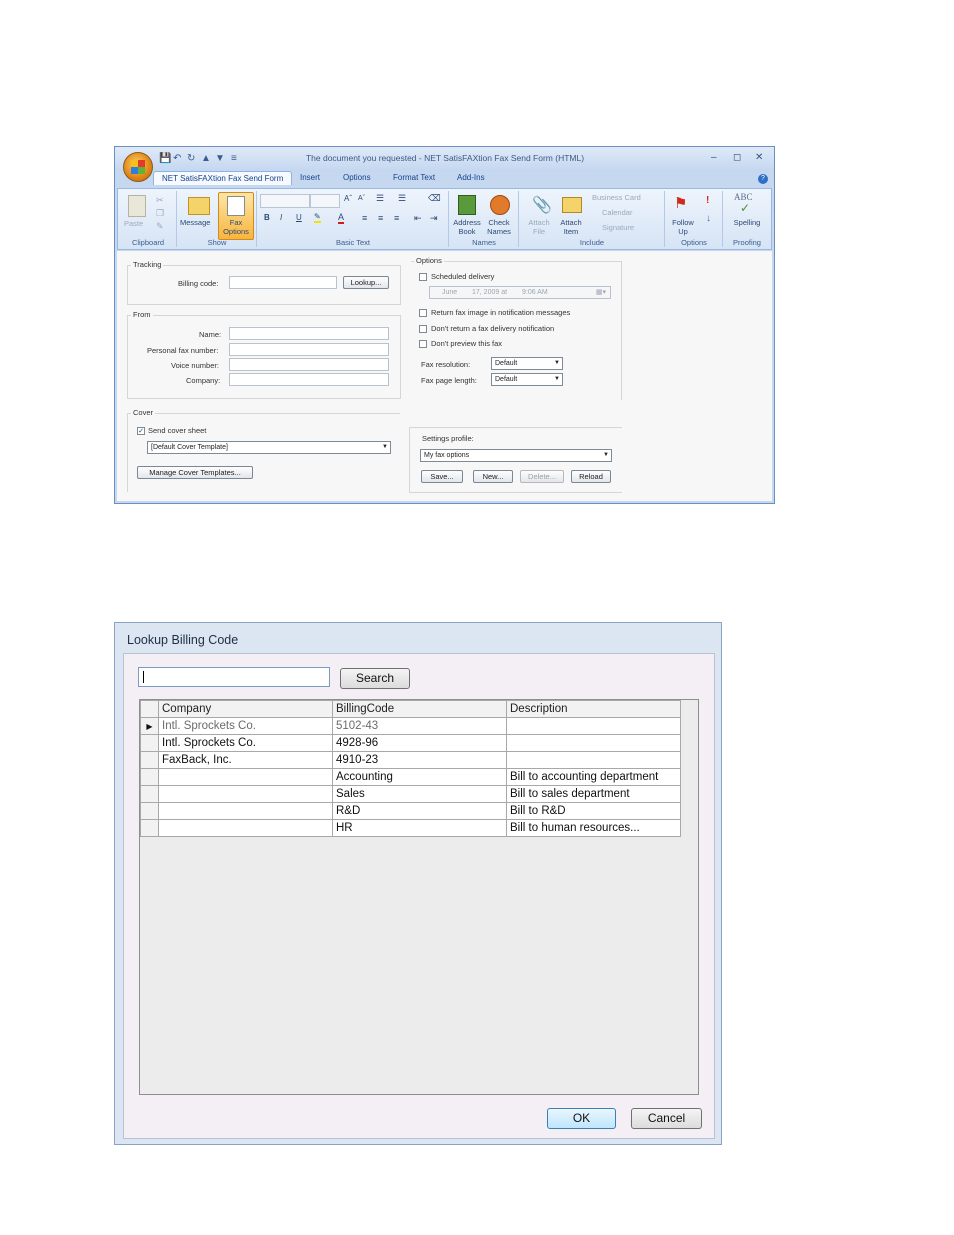  What do you see at coordinates (527, 363) in the screenshot?
I see `fax-resolution-select: Default ▼` at bounding box center [527, 363].